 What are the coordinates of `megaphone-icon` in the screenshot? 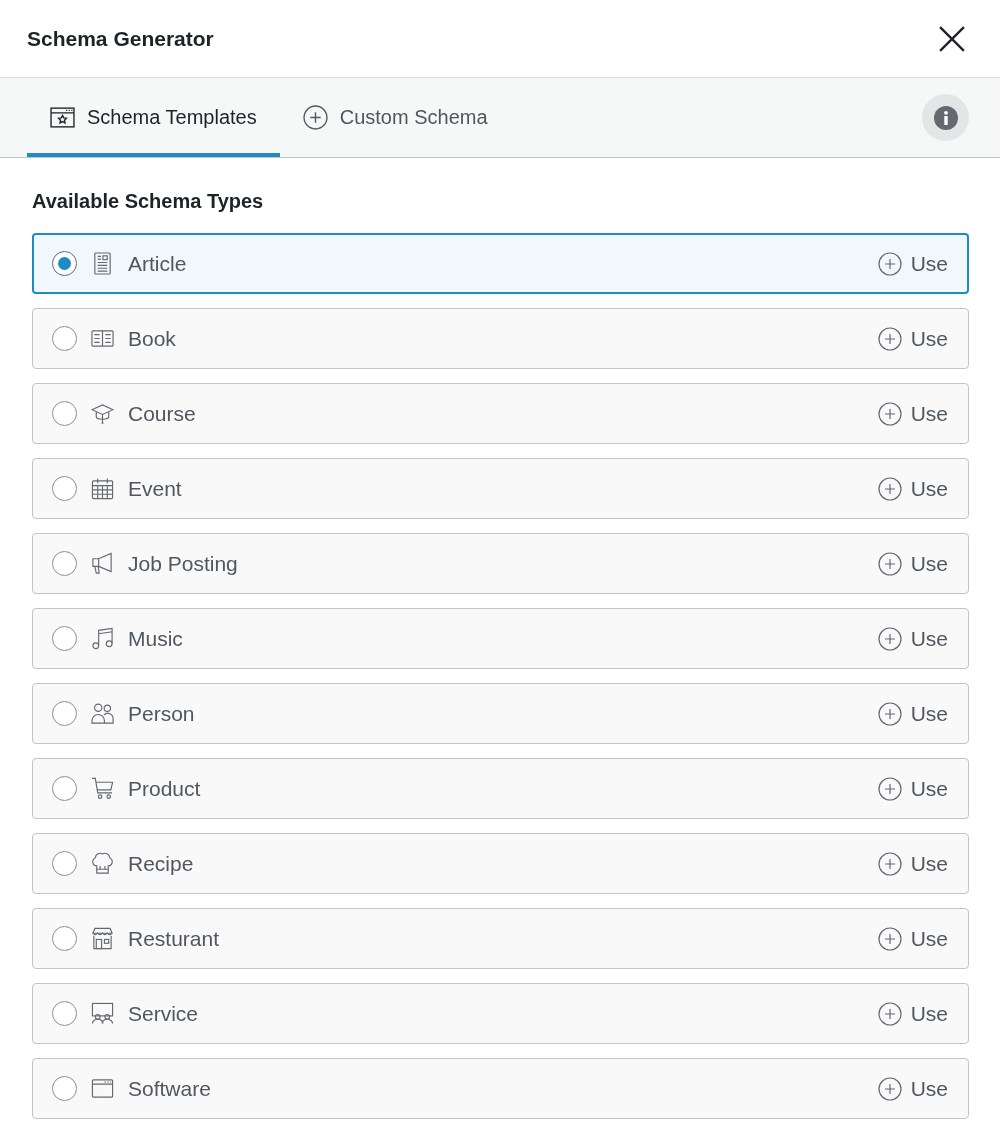 It's located at (102, 563).